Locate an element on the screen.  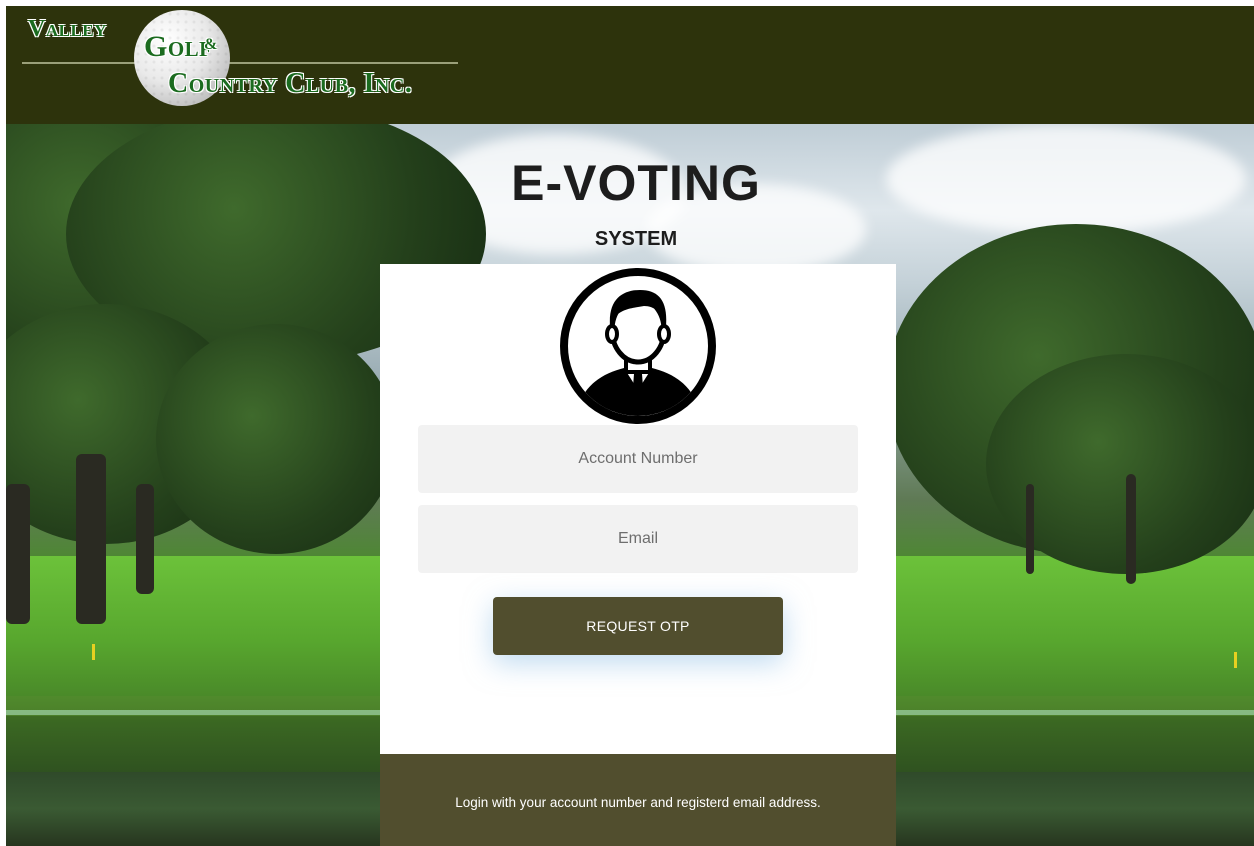
logo-rule is located at coordinates (240, 63).